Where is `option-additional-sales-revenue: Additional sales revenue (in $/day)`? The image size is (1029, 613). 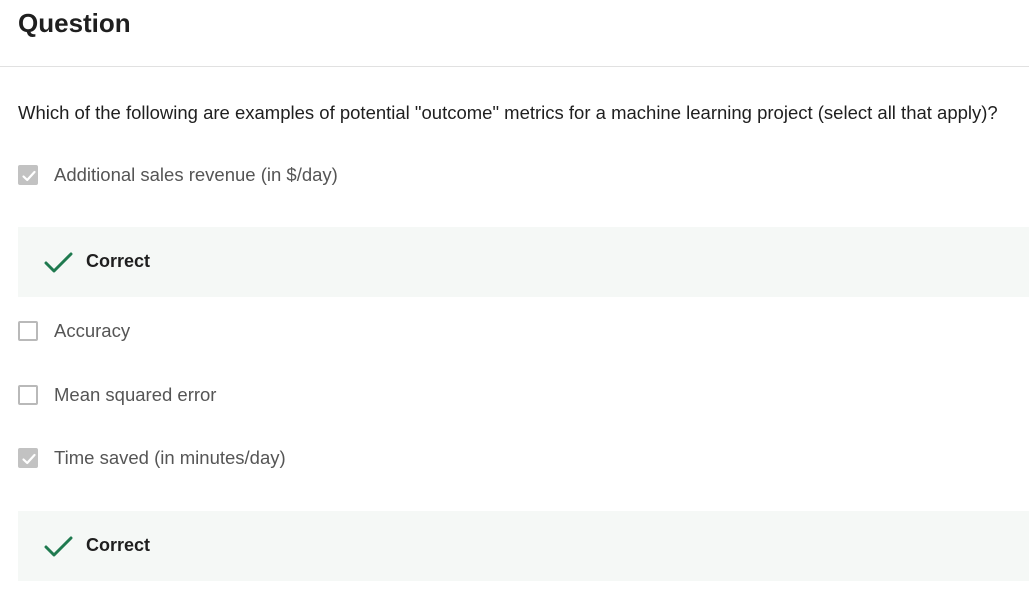
option-additional-sales-revenue: Additional sales revenue (in $/day) is located at coordinates (178, 175).